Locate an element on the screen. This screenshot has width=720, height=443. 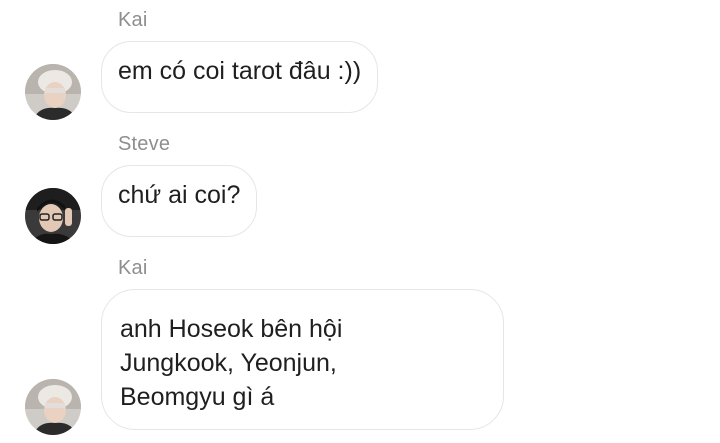
message-line: Jungkook, Yeonjun, is located at coordinates (228, 363).